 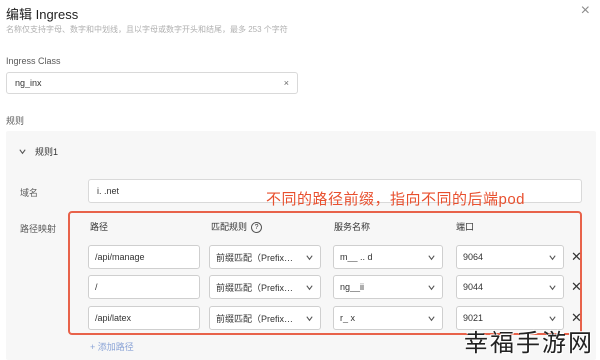 What do you see at coordinates (388, 318) in the screenshot?
I see `service-select: r_ x` at bounding box center [388, 318].